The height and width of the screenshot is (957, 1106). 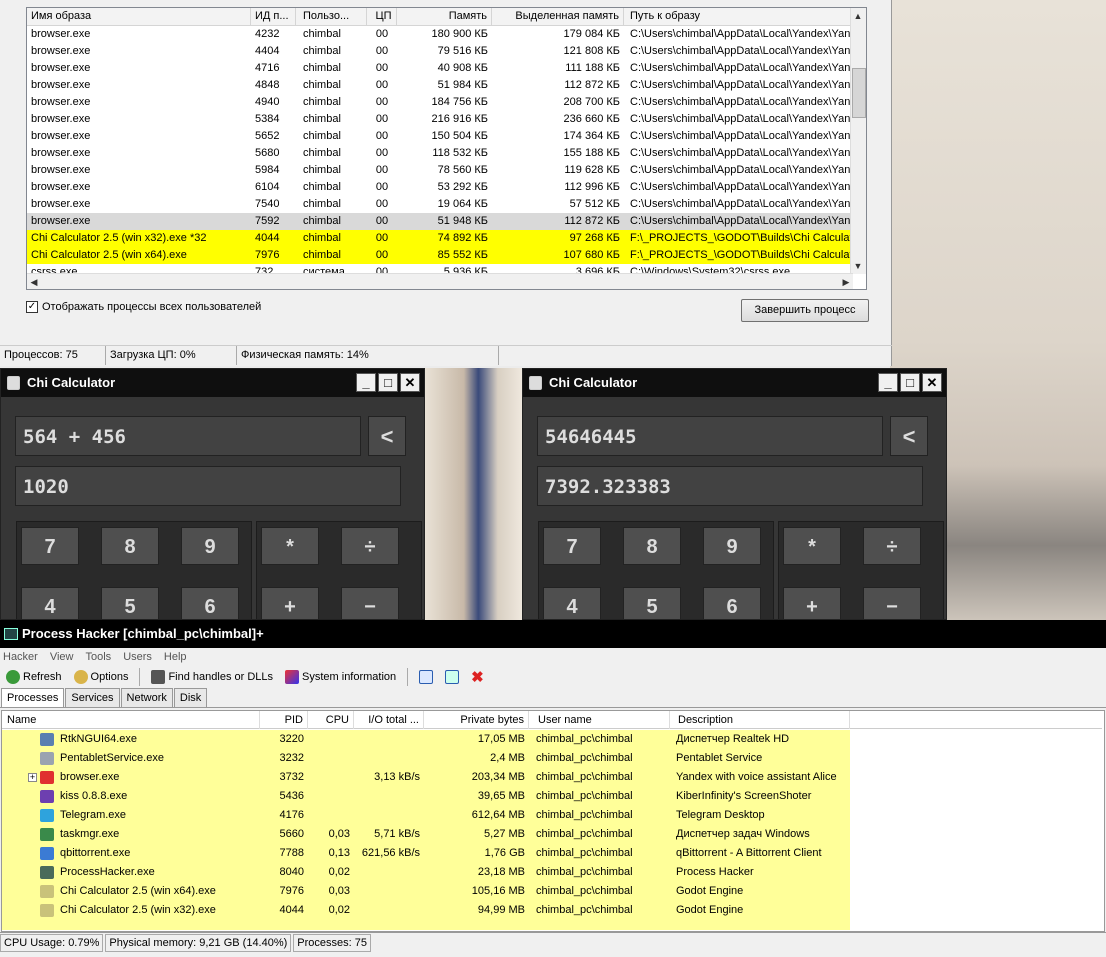 What do you see at coordinates (137, 657) in the screenshot?
I see `menu-users: Users` at bounding box center [137, 657].